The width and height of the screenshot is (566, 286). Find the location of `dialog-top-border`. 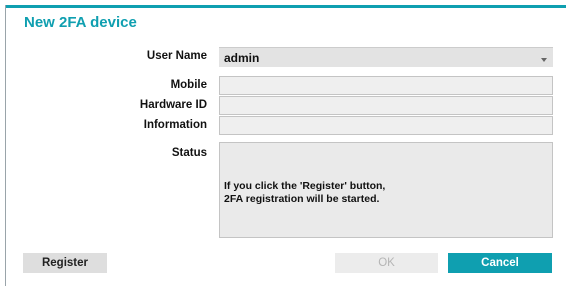

dialog-top-border is located at coordinates (285, 6).